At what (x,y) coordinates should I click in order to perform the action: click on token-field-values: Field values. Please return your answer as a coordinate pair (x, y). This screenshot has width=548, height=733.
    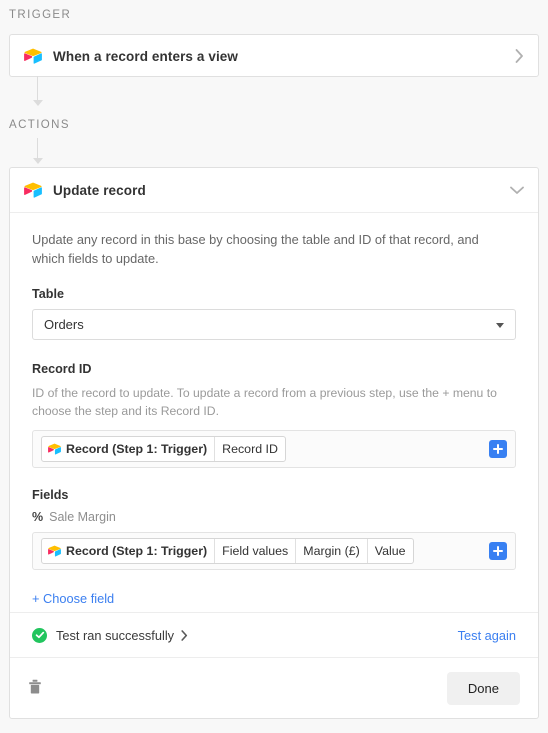
    Looking at the image, I should click on (254, 551).